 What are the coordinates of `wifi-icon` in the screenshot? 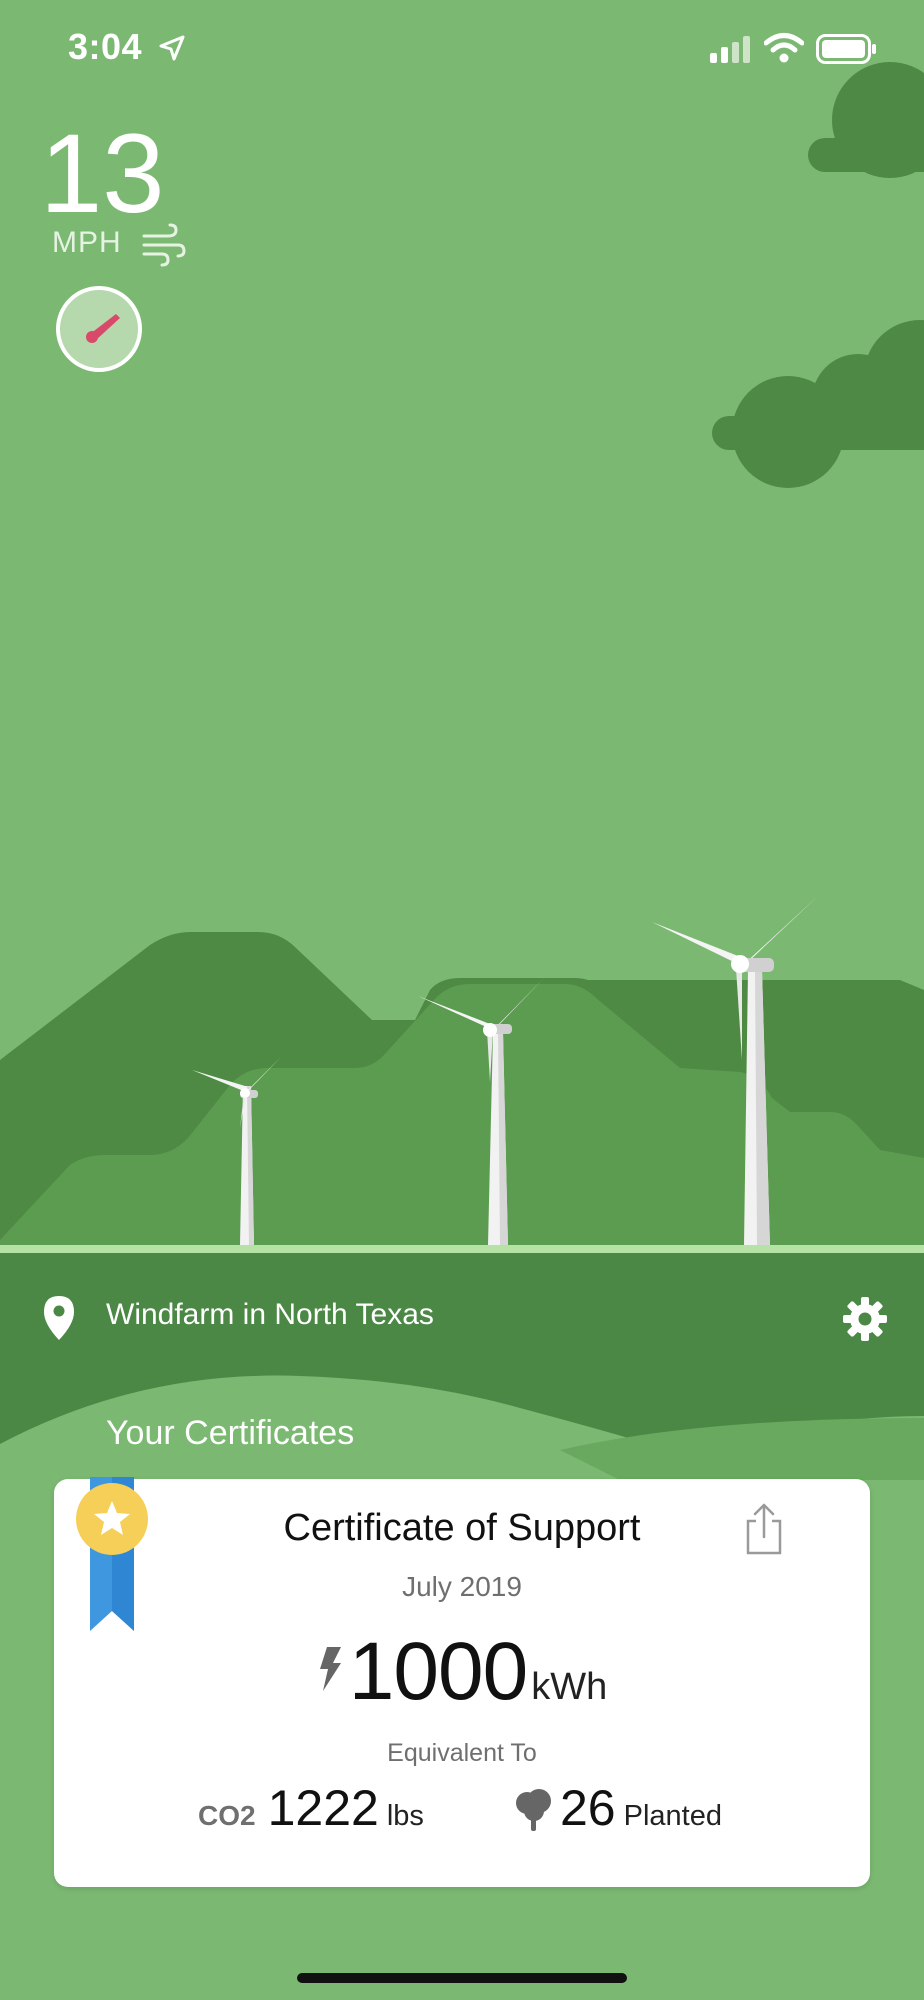 It's located at (784, 48).